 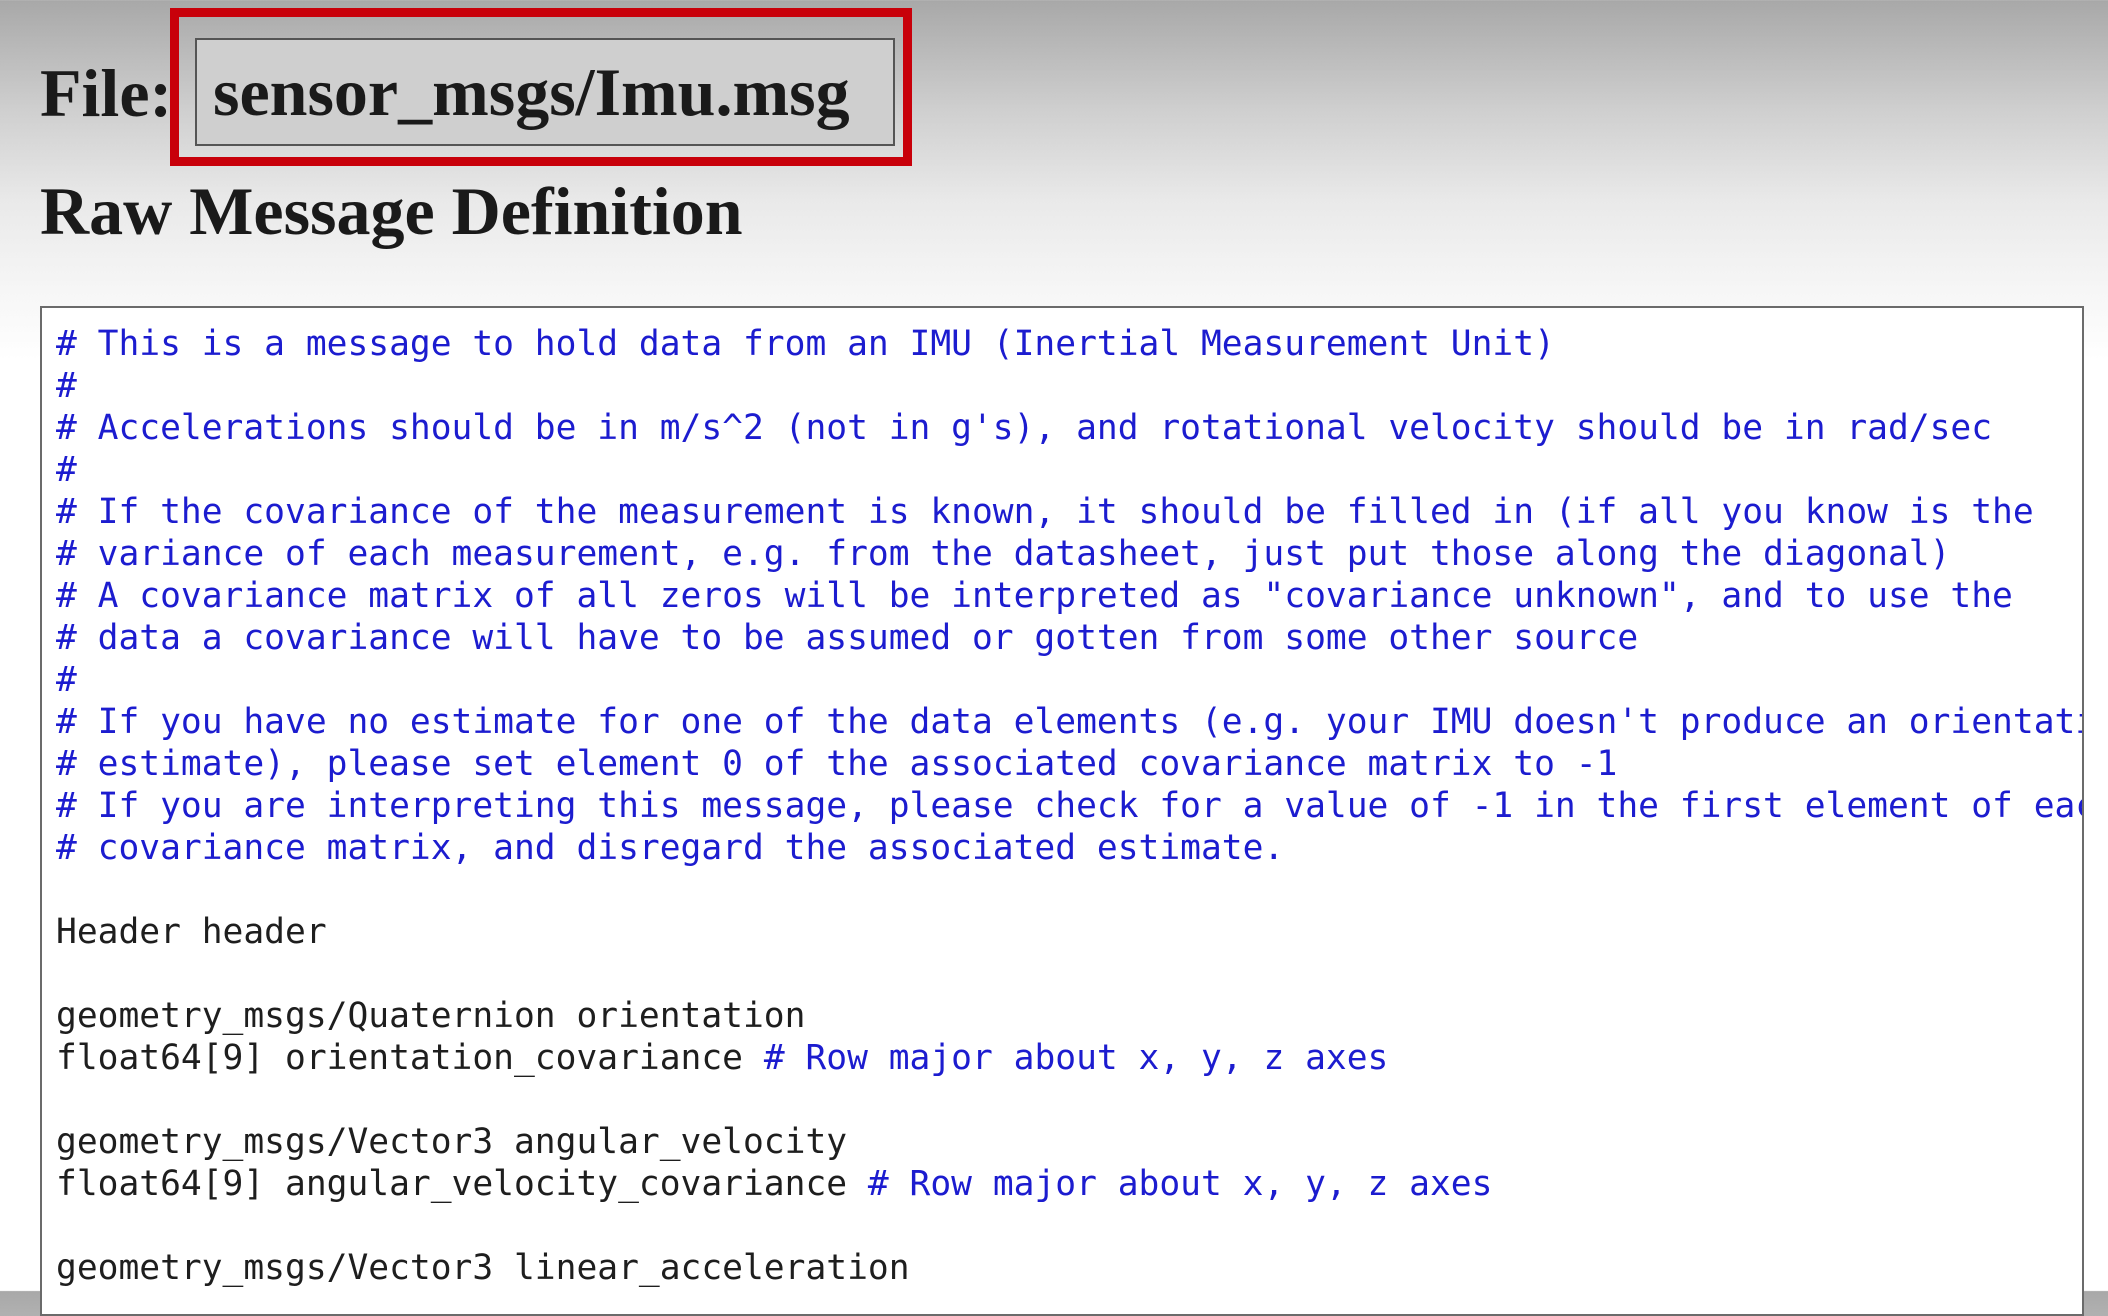 I want to click on code-text: geometry_msgs/Quaternion orientation, so click(x=431, y=1016).